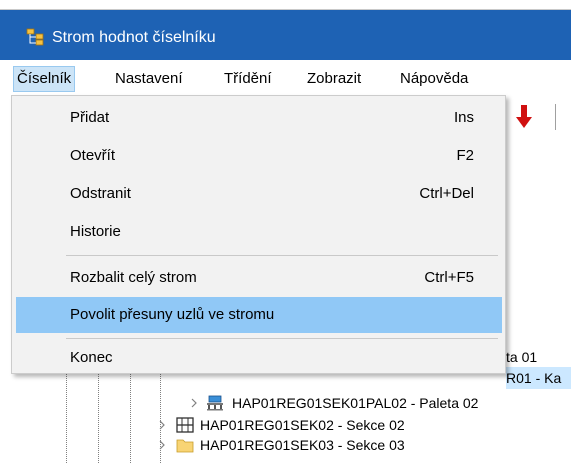  What do you see at coordinates (259, 194) in the screenshot?
I see `menu-item-odstranit: Odstranit Ctrl+Del` at bounding box center [259, 194].